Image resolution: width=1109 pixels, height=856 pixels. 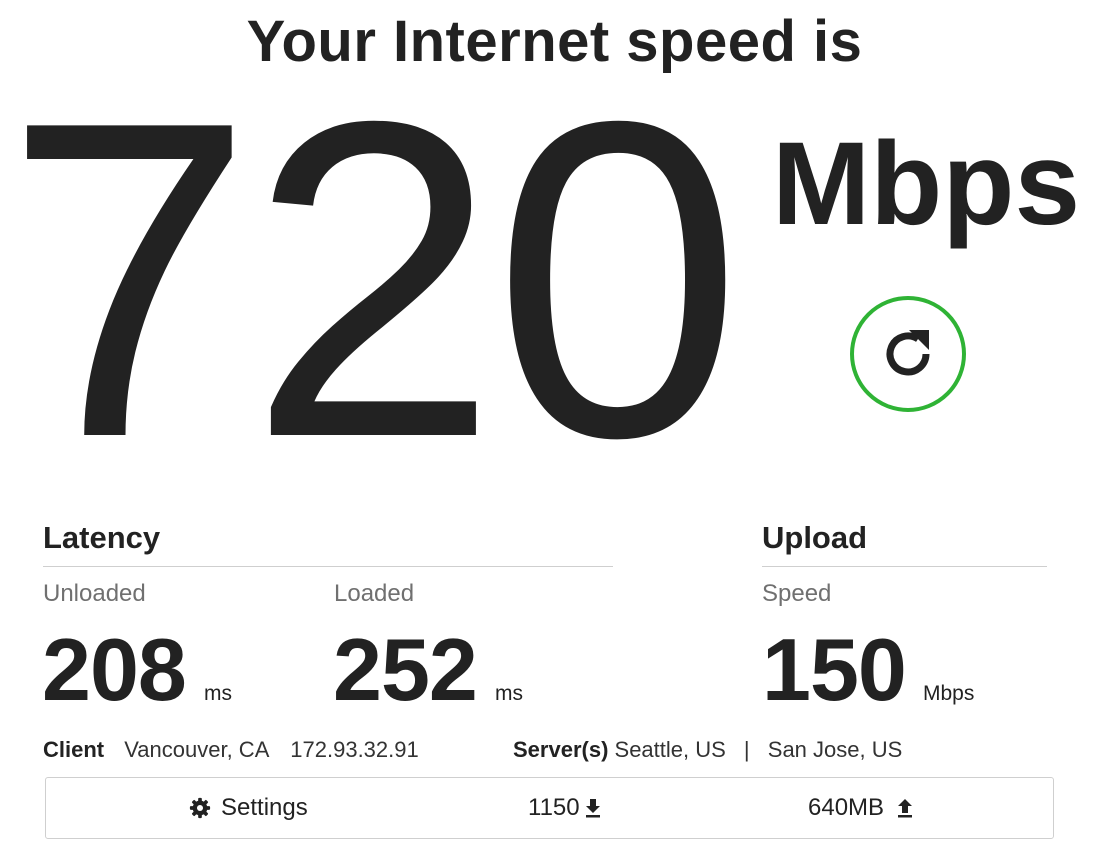 I want to click on settings-label: Settings, so click(x=264, y=807).